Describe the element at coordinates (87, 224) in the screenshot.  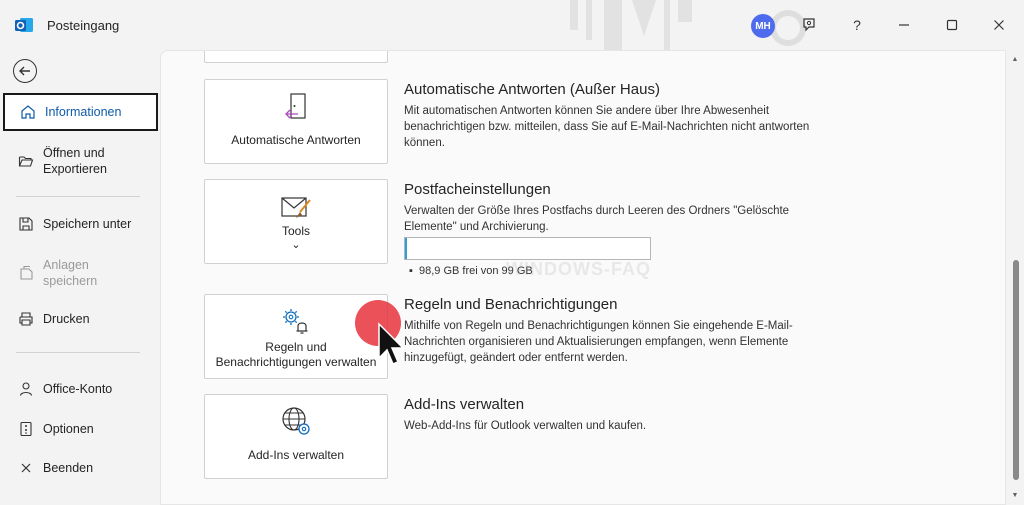
I see `sidebar-item-label: Speichern unter` at that location.